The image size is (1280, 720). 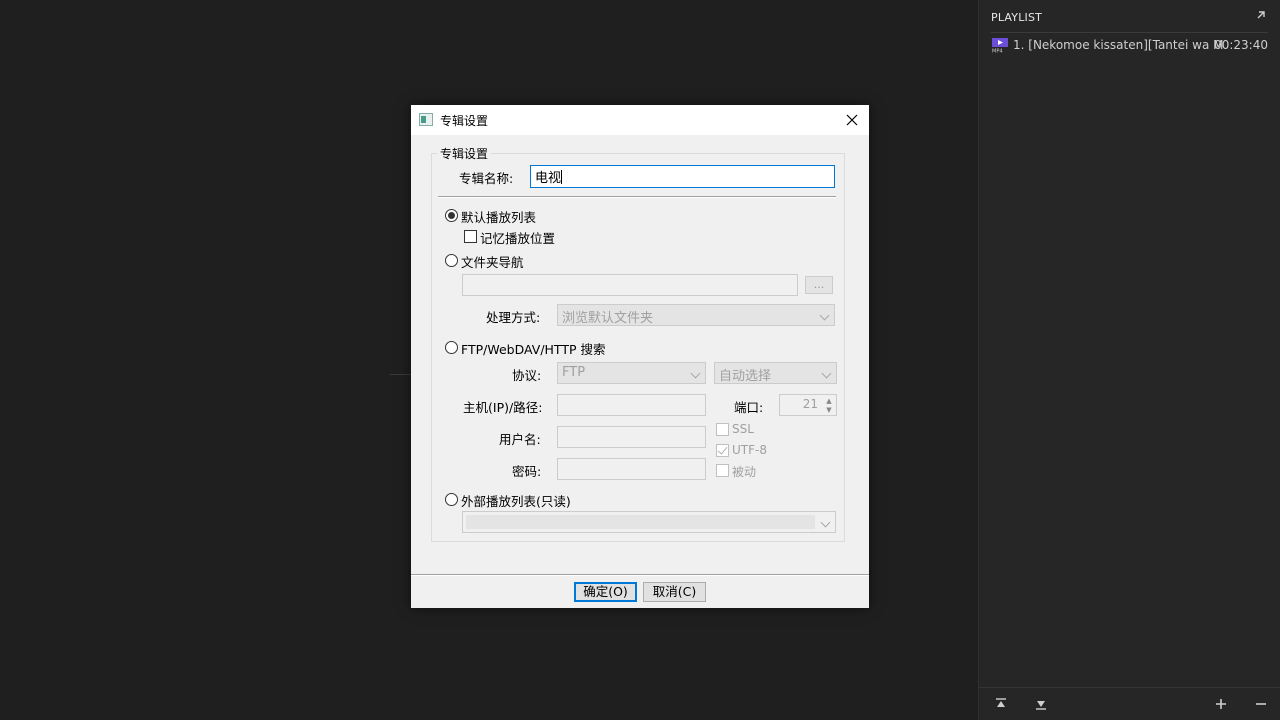 What do you see at coordinates (464, 121) in the screenshot?
I see `dialog-title: 专辑设置` at bounding box center [464, 121].